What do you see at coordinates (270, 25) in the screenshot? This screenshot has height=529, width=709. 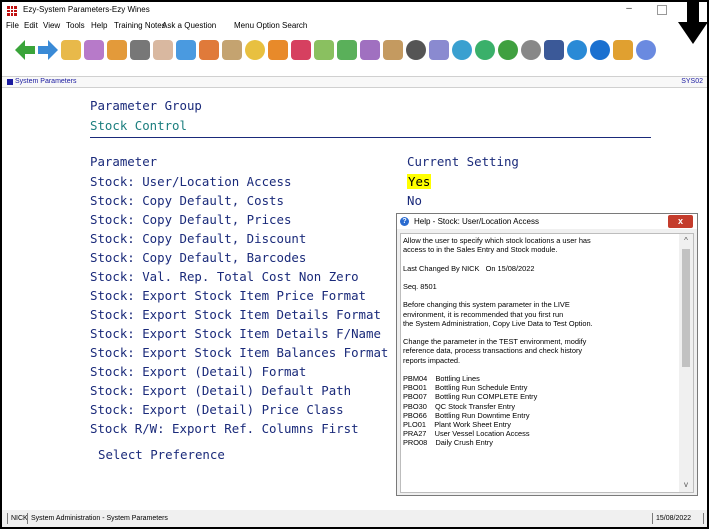 I see `menu-option-search: Menu Option Search` at bounding box center [270, 25].